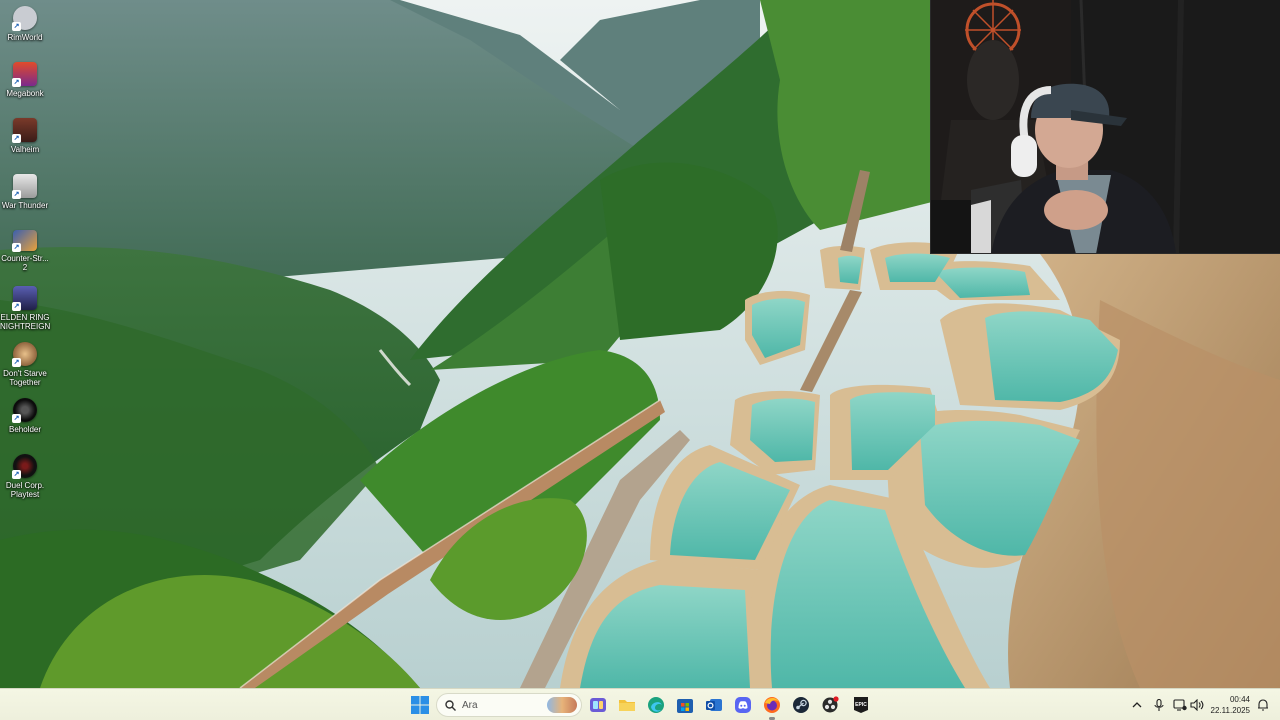 The width and height of the screenshot is (1280, 720). Describe the element at coordinates (25, 37) in the screenshot. I see `desktop-icon-label: RimWorld` at that location.